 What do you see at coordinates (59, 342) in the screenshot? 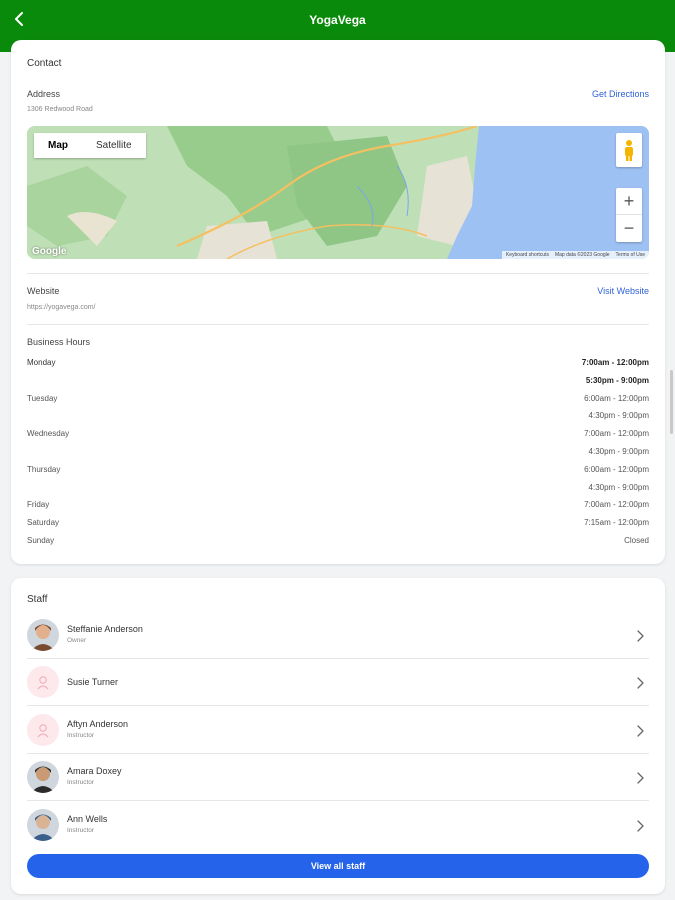
I see `business-hours-label: Business Hours` at bounding box center [59, 342].